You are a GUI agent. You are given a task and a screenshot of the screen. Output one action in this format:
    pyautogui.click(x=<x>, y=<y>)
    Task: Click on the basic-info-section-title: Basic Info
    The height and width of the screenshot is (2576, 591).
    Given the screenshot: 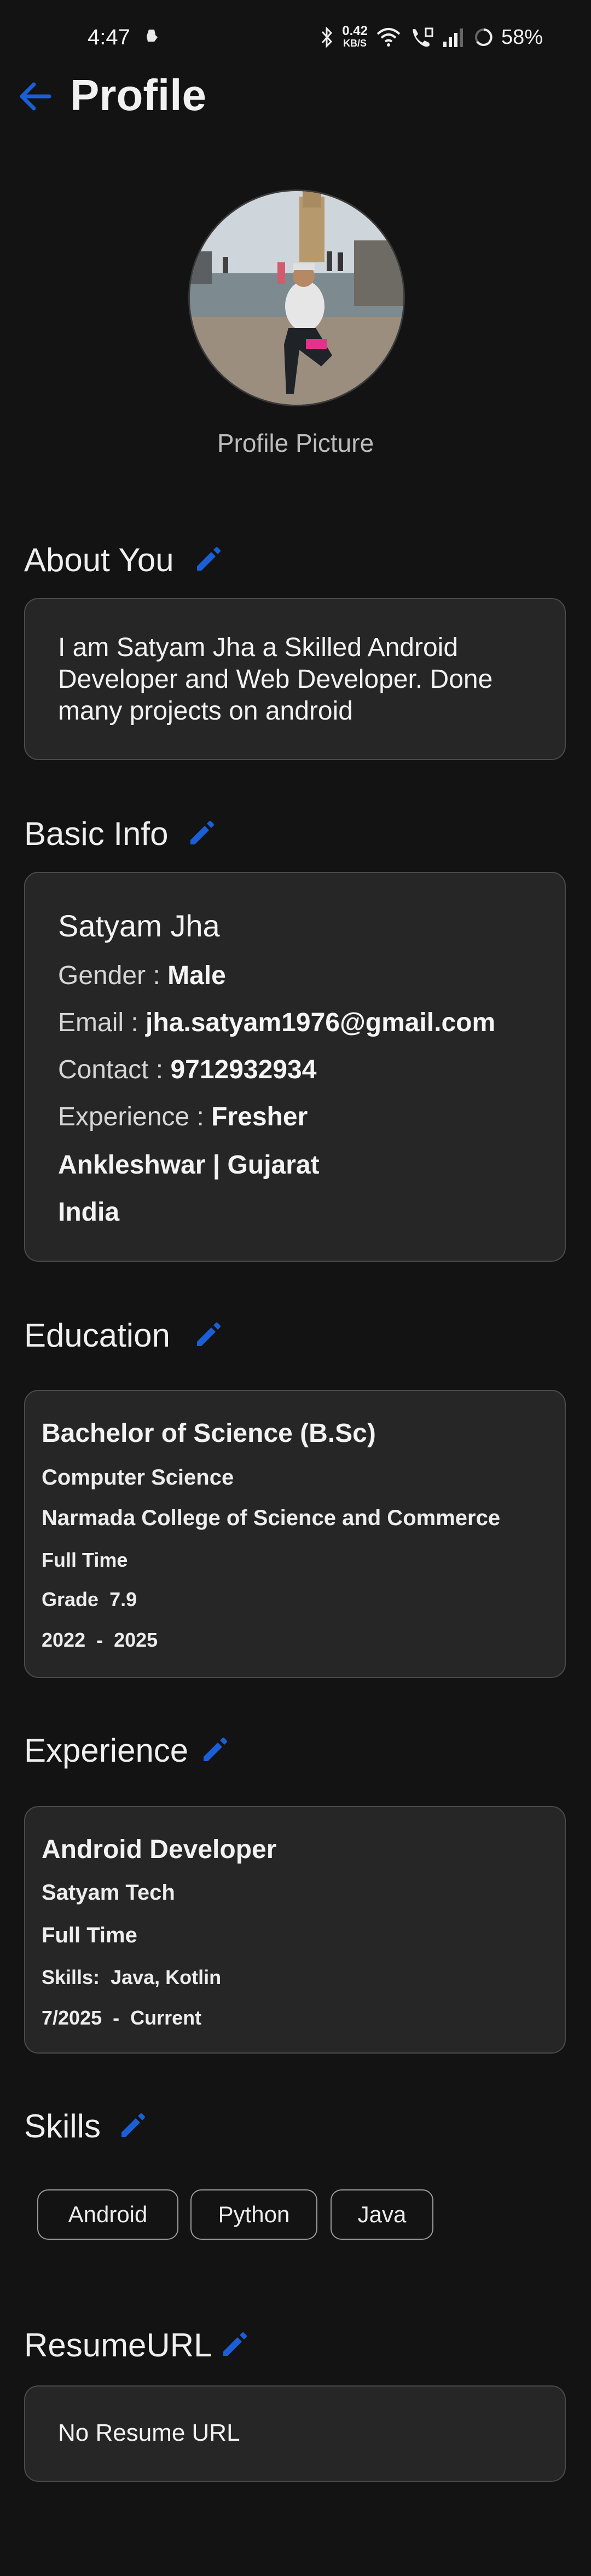 What is the action you would take?
    pyautogui.click(x=96, y=833)
    